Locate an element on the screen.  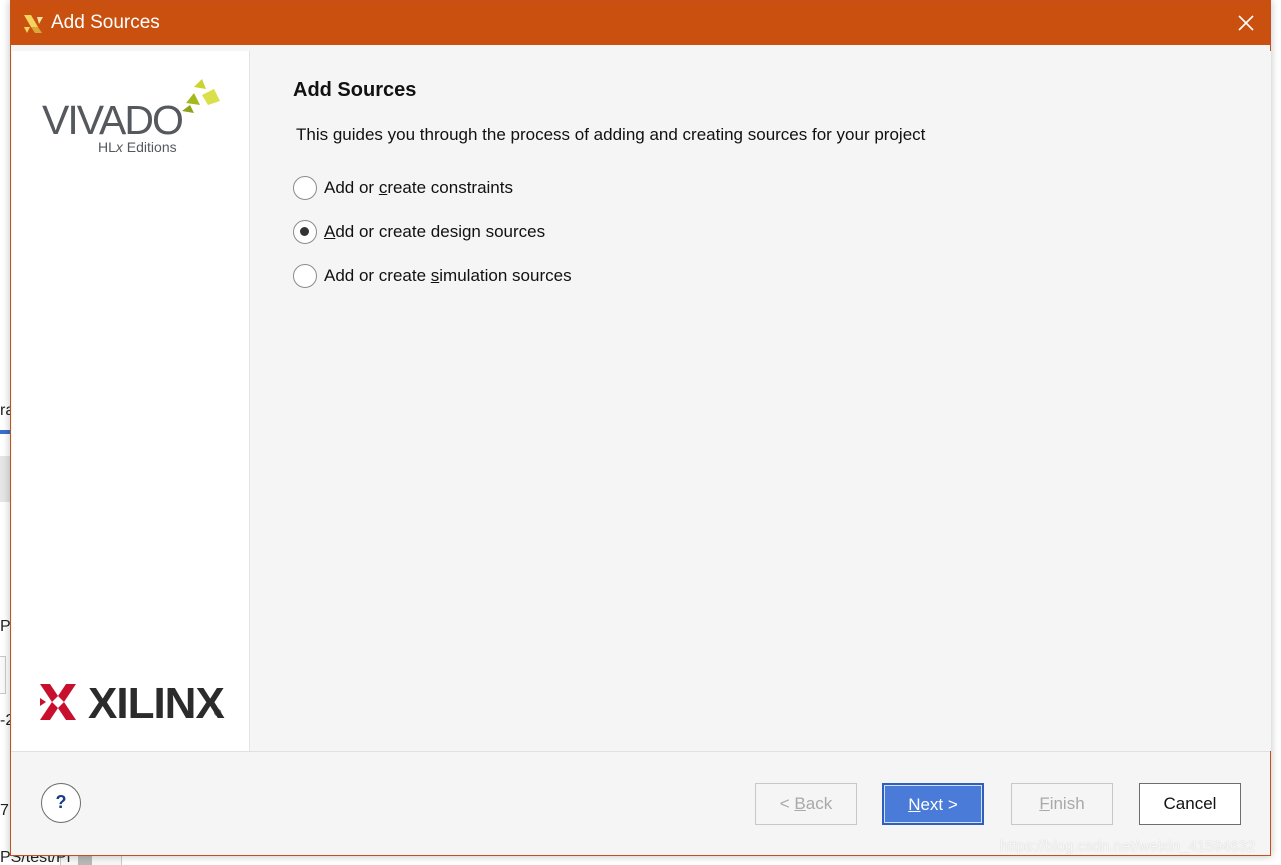
radio-constraints is located at coordinates (305, 188).